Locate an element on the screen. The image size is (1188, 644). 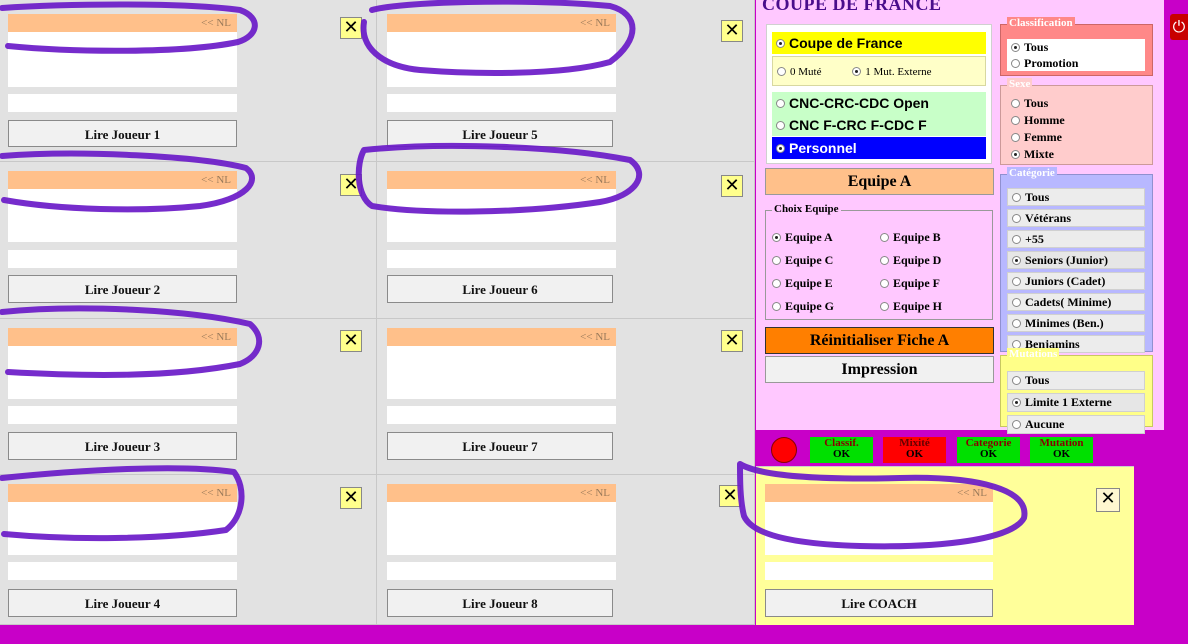
status-badge: Mutation OK is located at coordinates (1061, 450).